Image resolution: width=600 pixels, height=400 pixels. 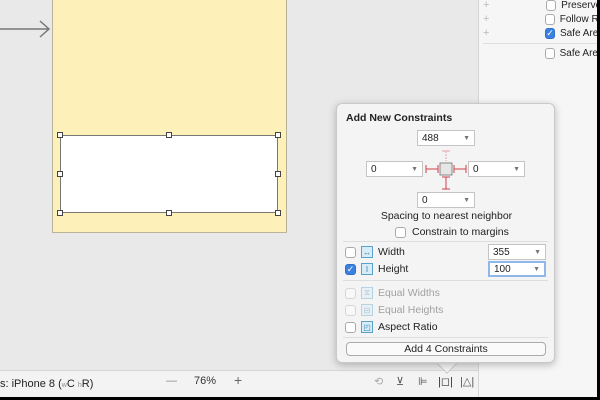 I want to click on width-checkbox, so click(x=350, y=252).